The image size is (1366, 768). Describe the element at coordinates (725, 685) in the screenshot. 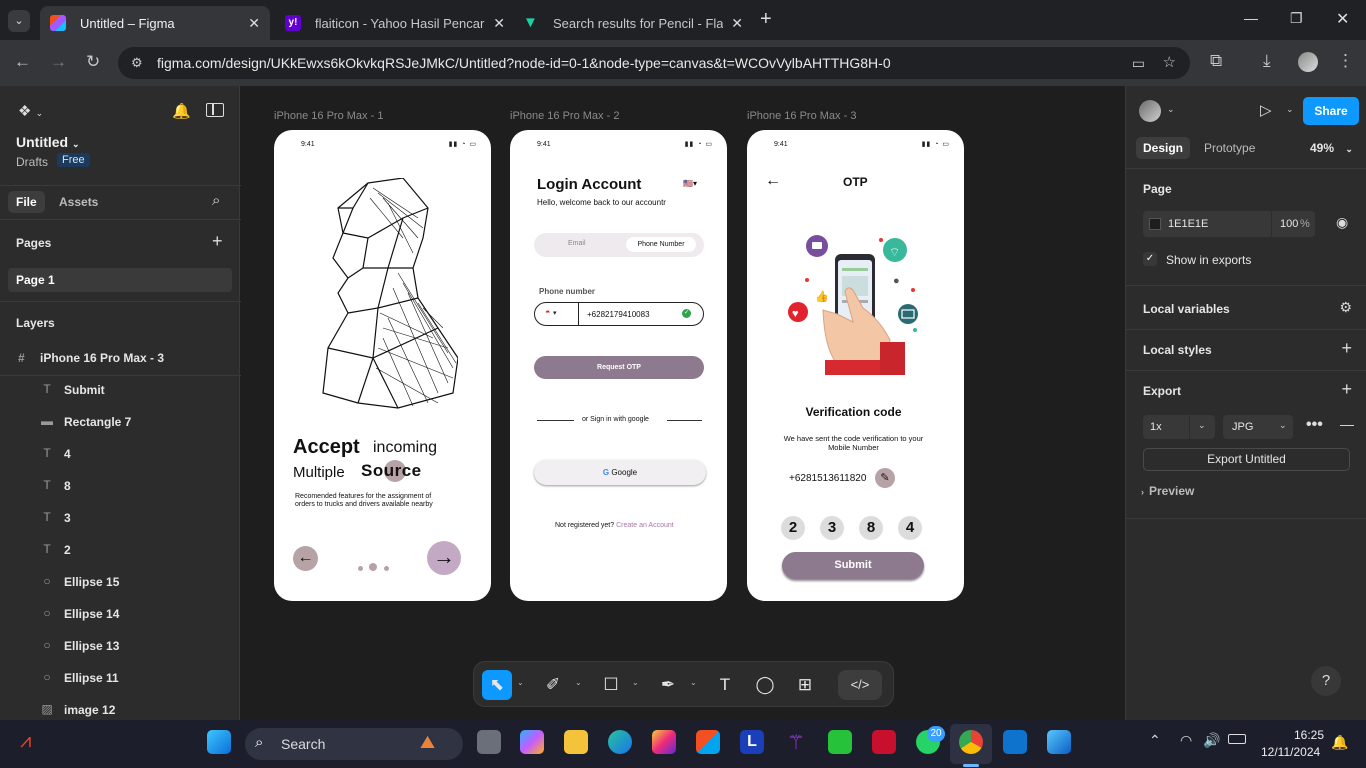

I see `text-tool-icon: T` at that location.